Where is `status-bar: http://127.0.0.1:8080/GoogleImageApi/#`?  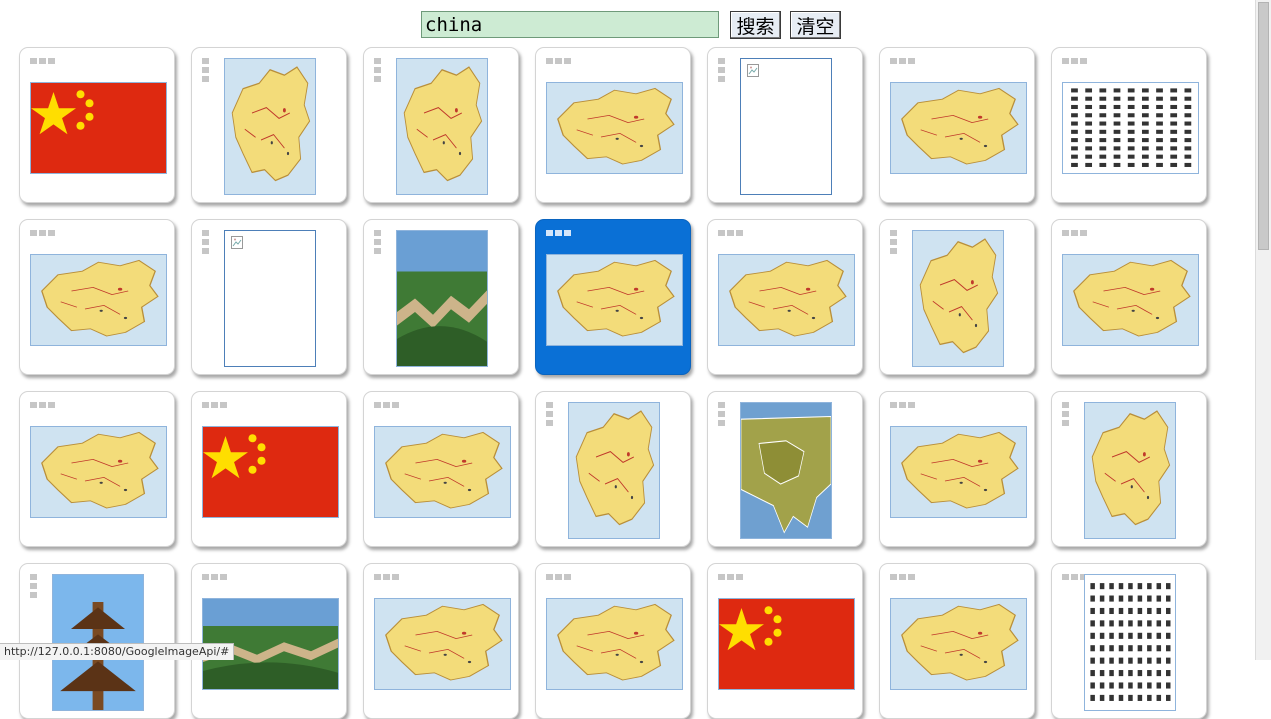 status-bar: http://127.0.0.1:8080/GoogleImageApi/# is located at coordinates (117, 651).